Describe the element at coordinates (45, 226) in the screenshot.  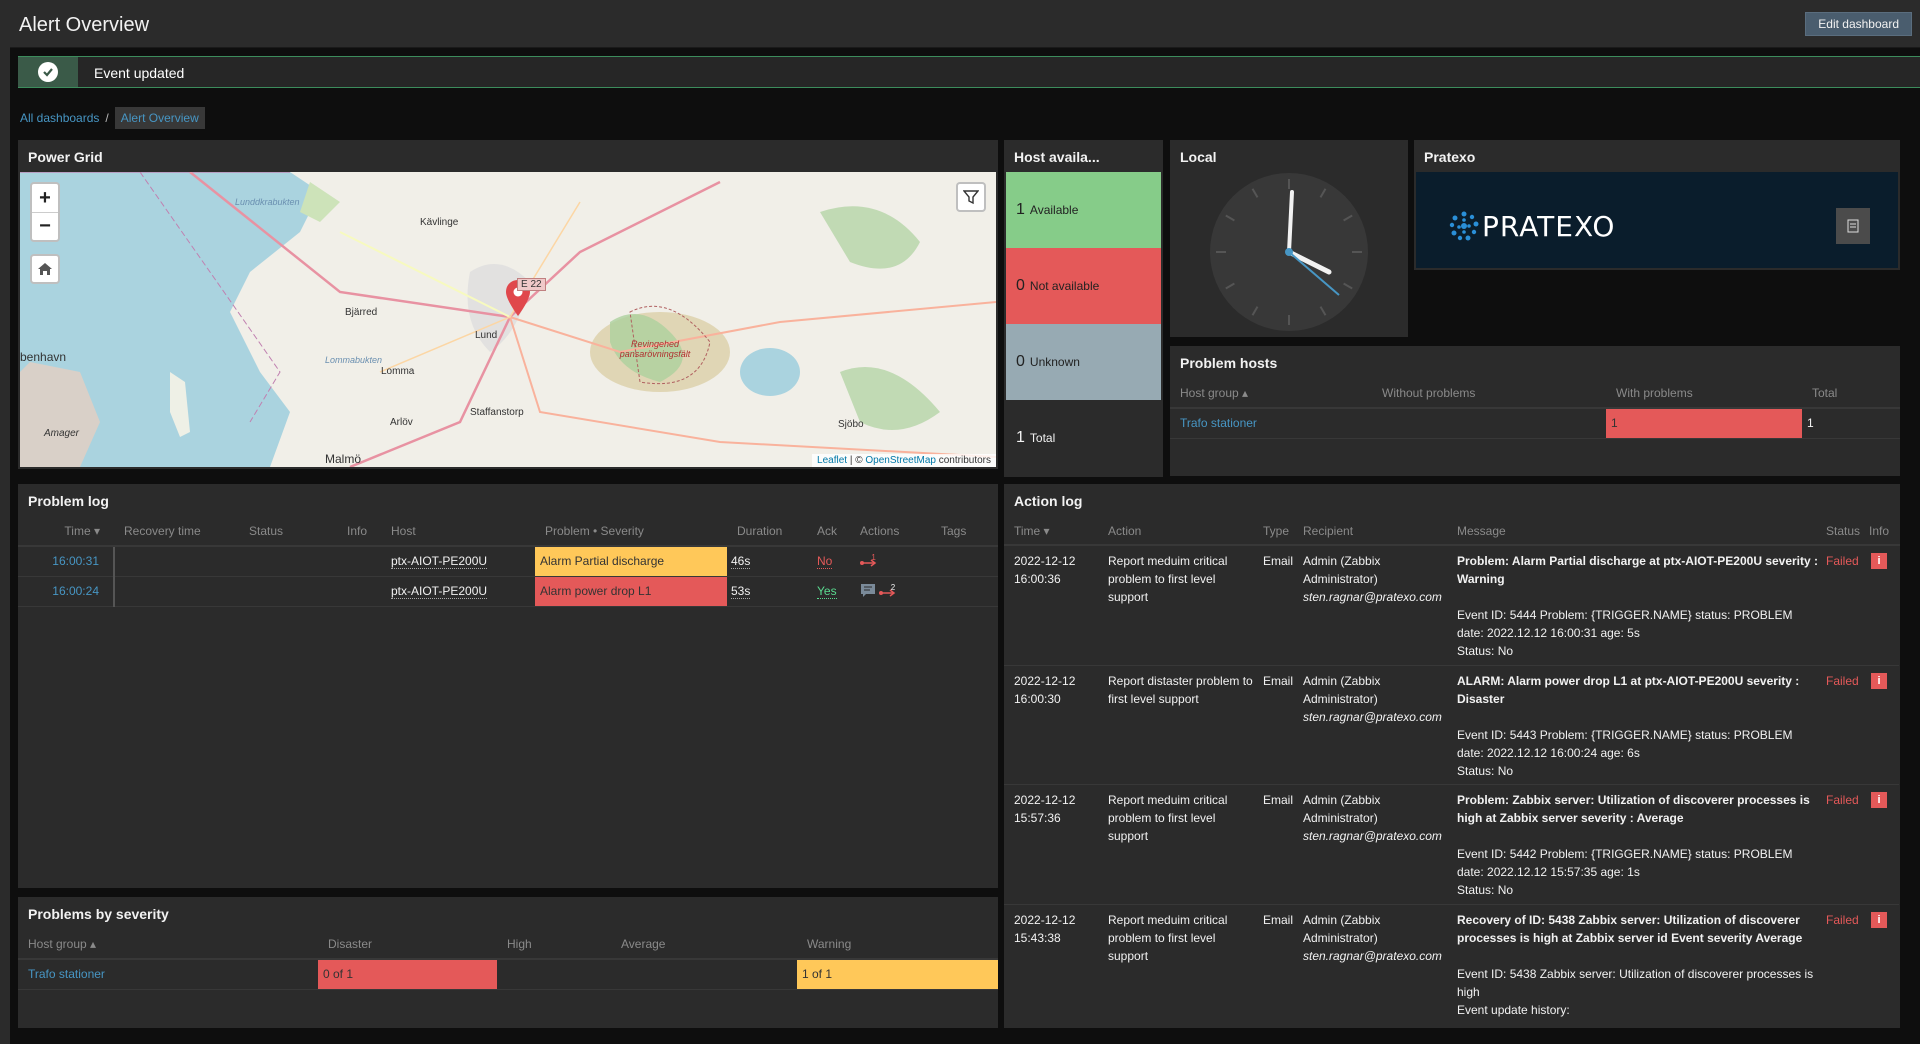
I see `zoom-out-button: −` at that location.